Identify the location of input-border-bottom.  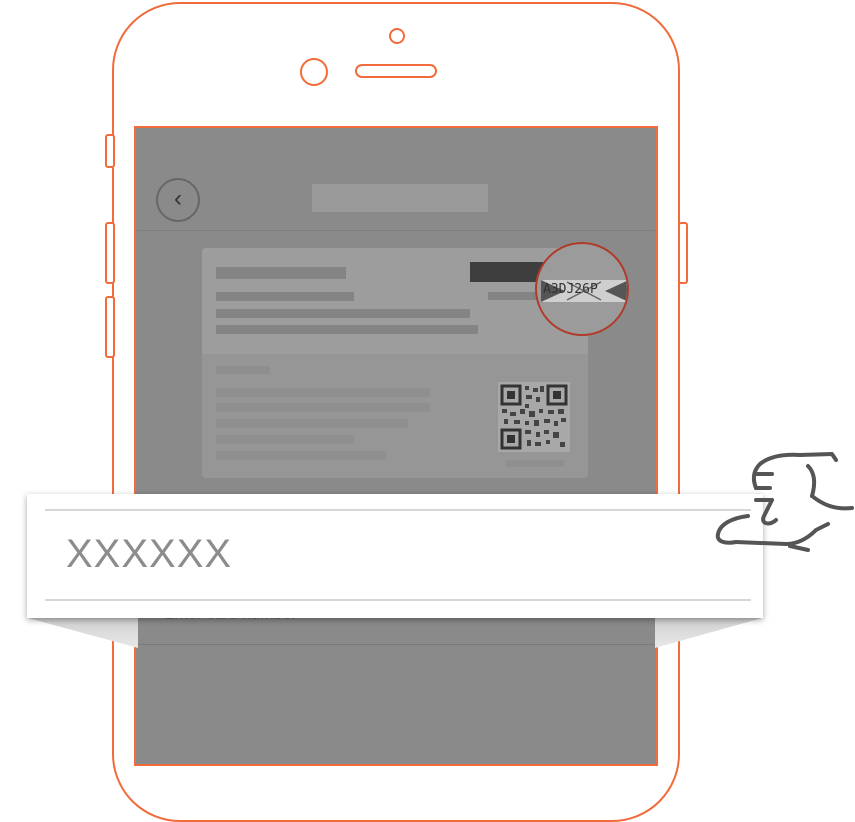
(398, 600).